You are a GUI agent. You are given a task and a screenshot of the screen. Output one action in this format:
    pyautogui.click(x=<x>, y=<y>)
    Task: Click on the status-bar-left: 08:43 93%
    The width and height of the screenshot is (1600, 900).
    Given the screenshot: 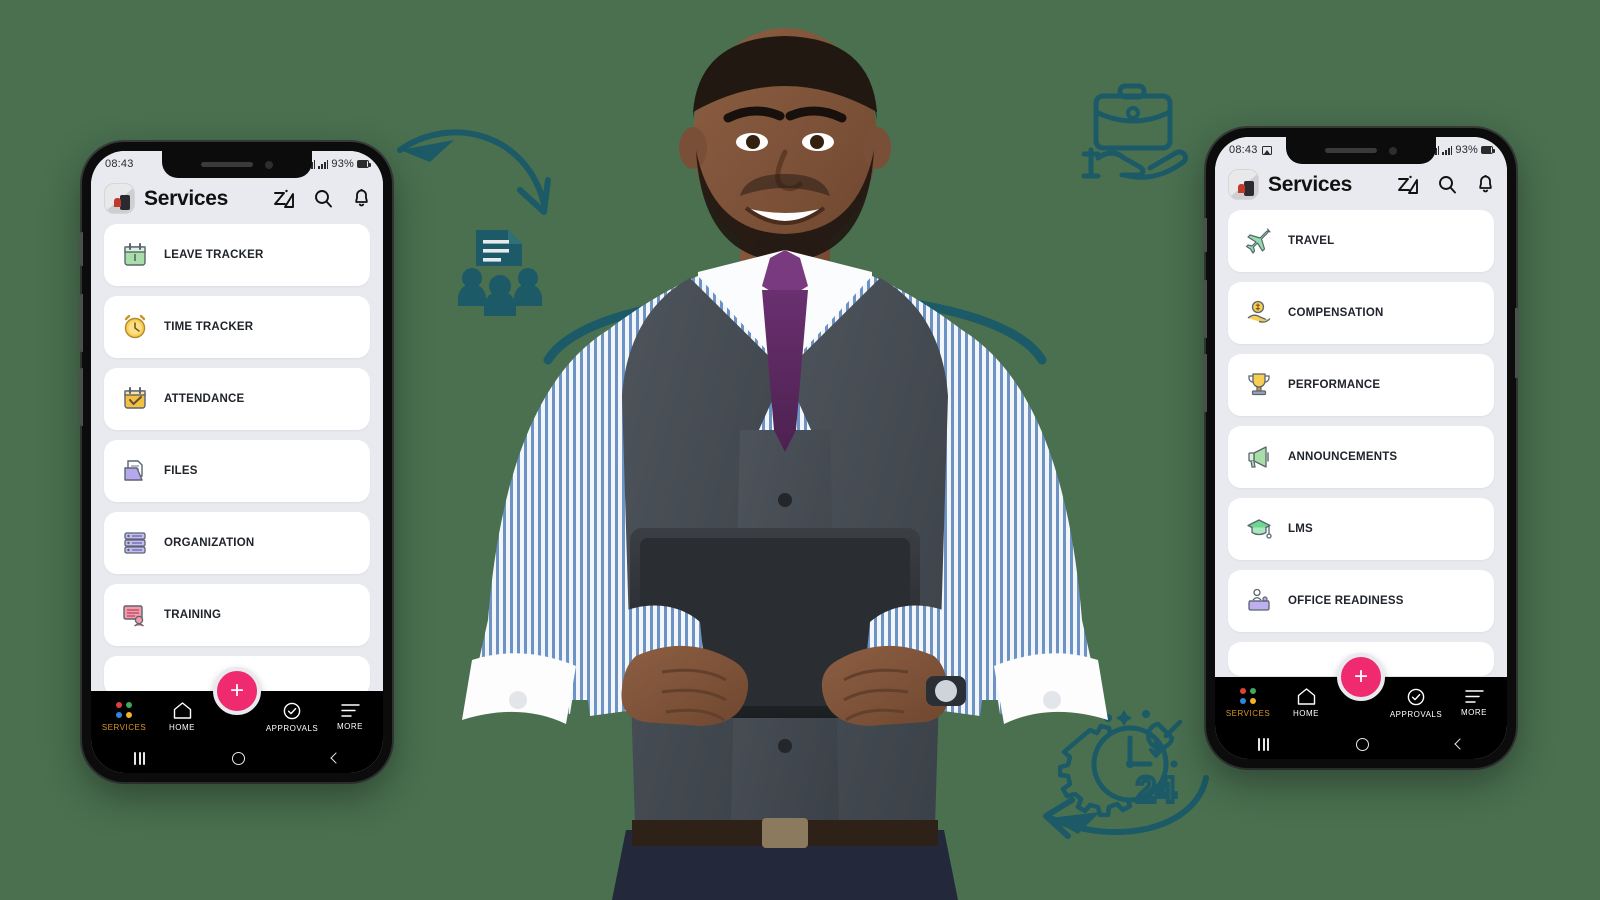 What is the action you would take?
    pyautogui.click(x=237, y=164)
    